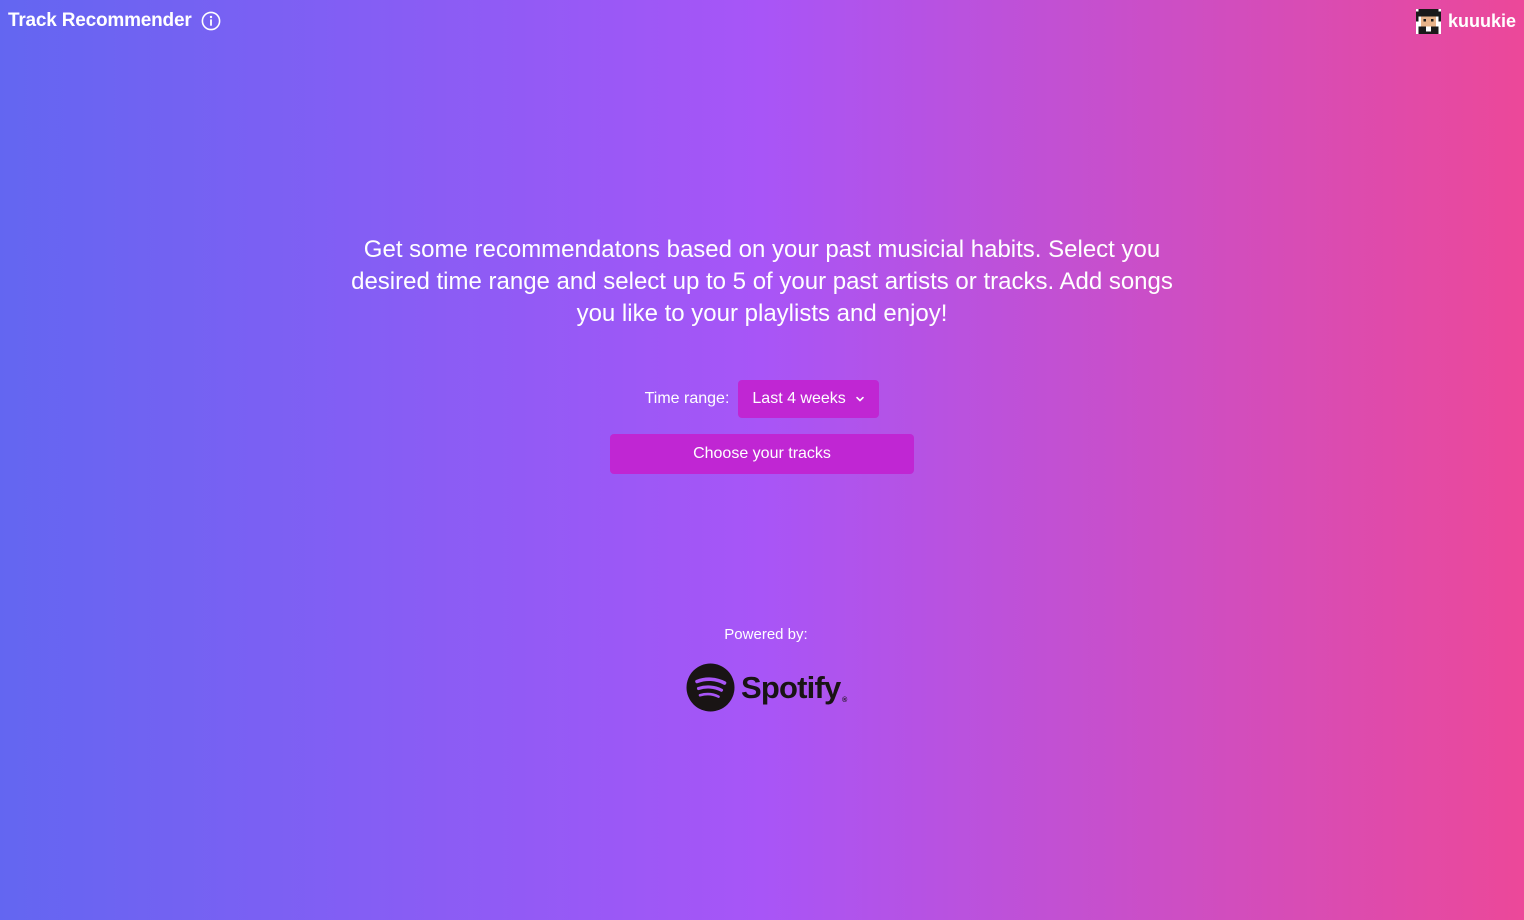 This screenshot has width=1524, height=920. Describe the element at coordinates (710, 687) in the screenshot. I see `spotify-logo-icon` at that location.